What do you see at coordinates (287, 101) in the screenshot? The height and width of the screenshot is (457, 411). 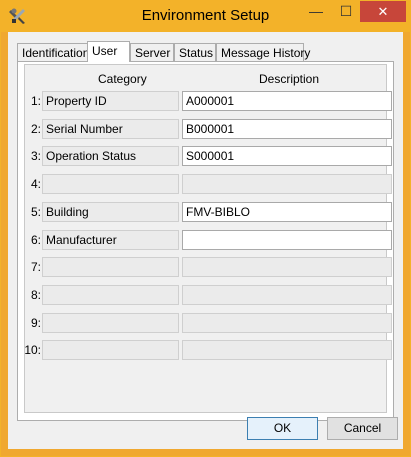 I see `description-field: A000001` at bounding box center [287, 101].